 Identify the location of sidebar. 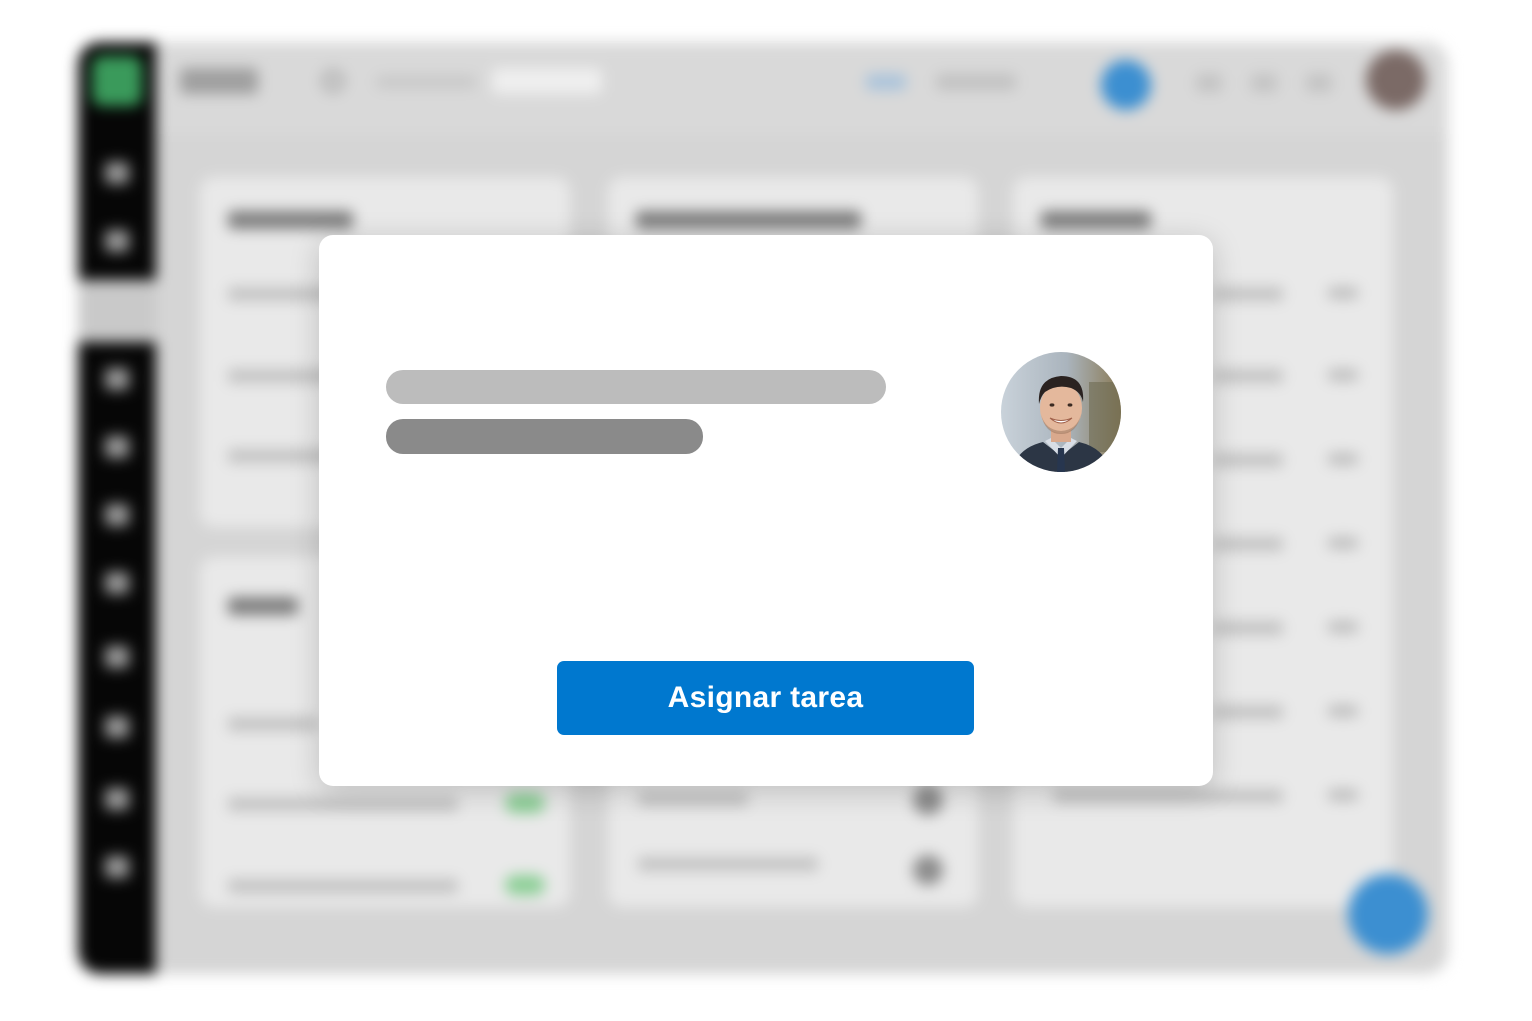
(117, 508).